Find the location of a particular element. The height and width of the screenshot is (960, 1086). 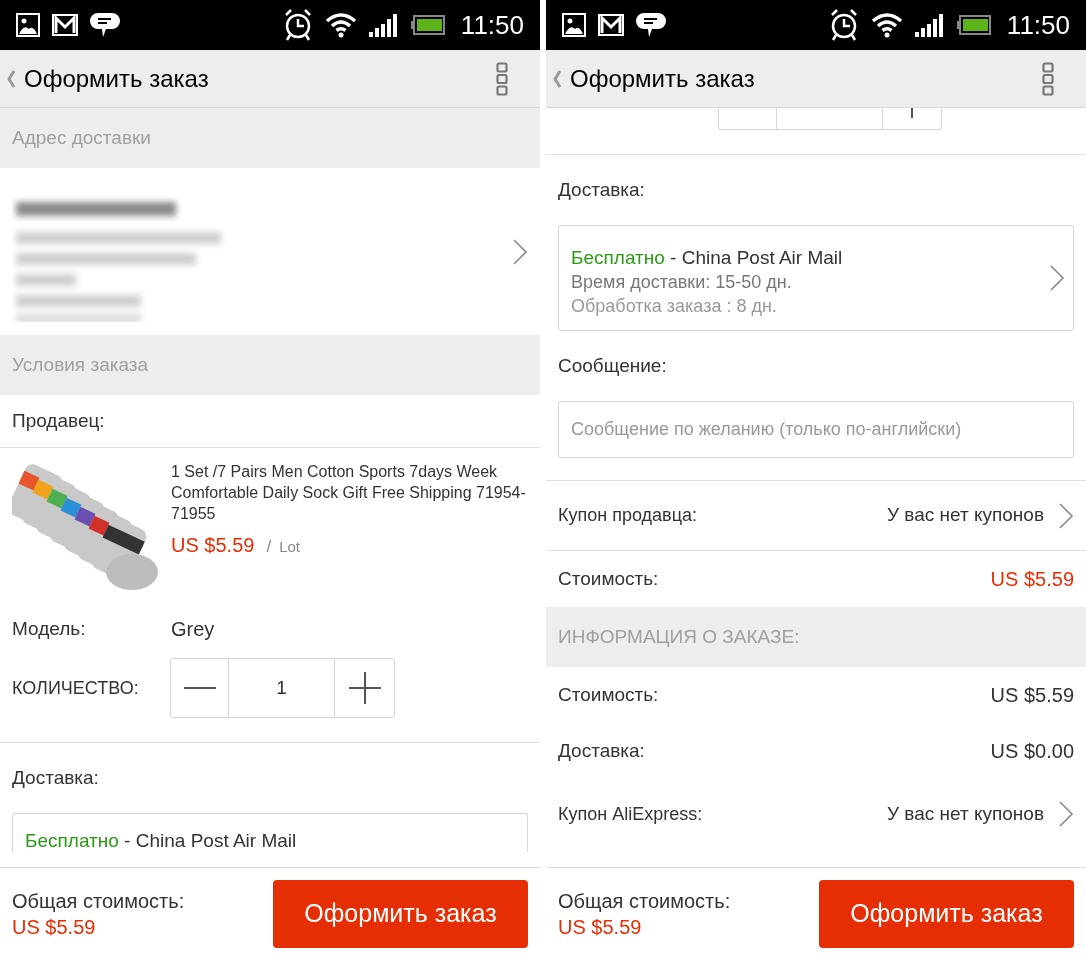

row-value: US $0.00 is located at coordinates (1032, 751).